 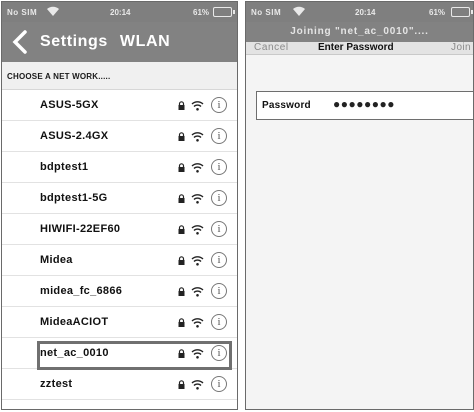 I want to click on network-name: HIWIFI-22EF60, so click(x=80, y=229).